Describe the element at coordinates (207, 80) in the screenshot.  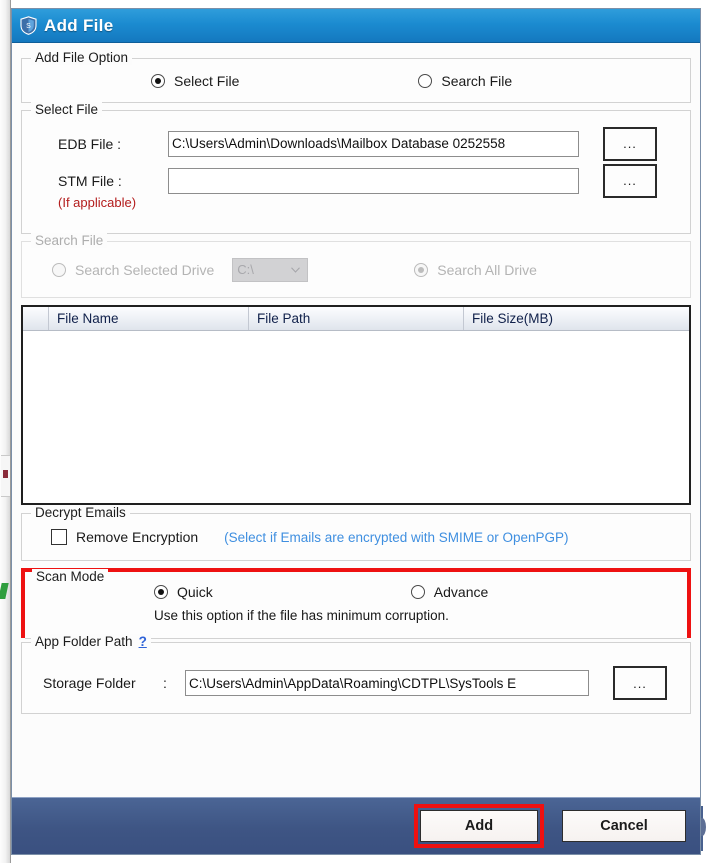
I see `radio-select-file-label: Select File` at that location.